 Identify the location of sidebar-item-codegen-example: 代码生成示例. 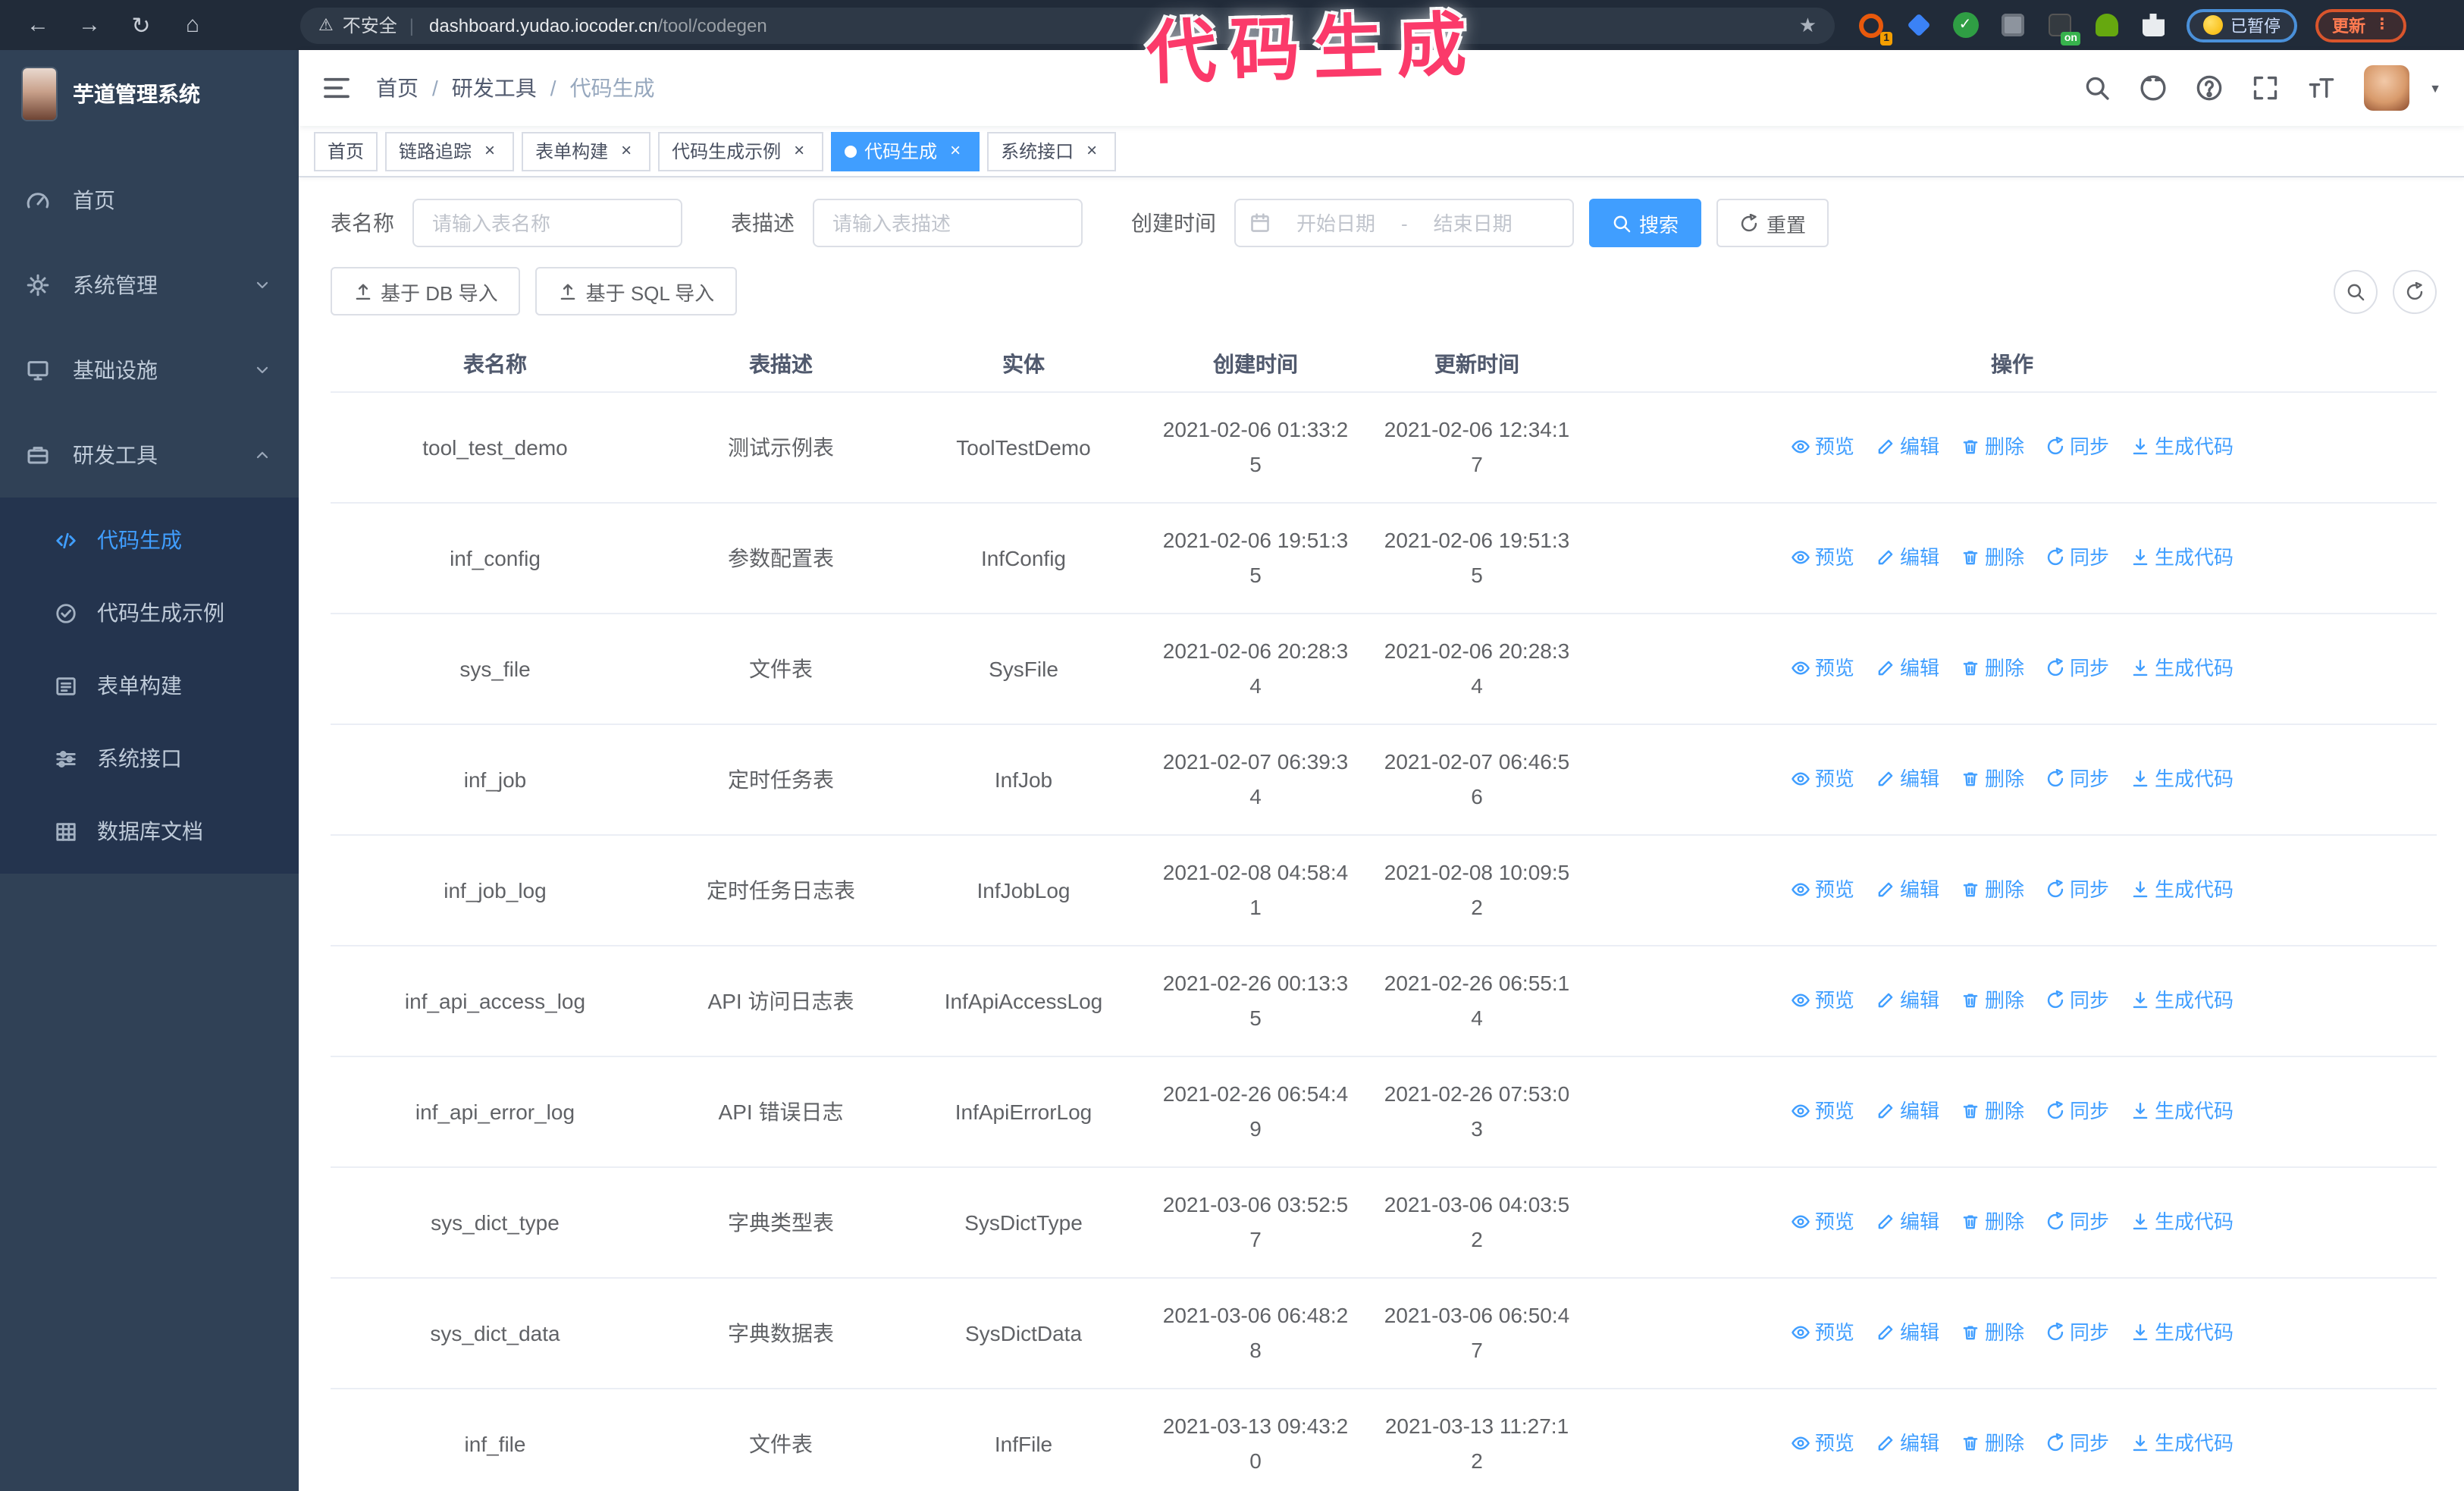
(150, 612).